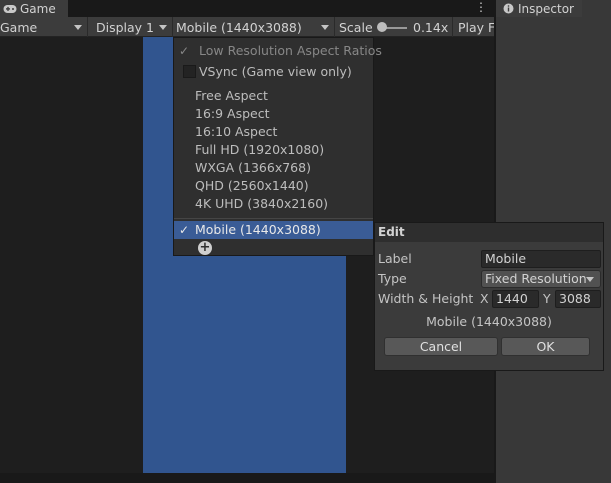 The width and height of the screenshot is (611, 483). Describe the element at coordinates (205, 248) in the screenshot. I see `add-resolution-icon: +` at that location.